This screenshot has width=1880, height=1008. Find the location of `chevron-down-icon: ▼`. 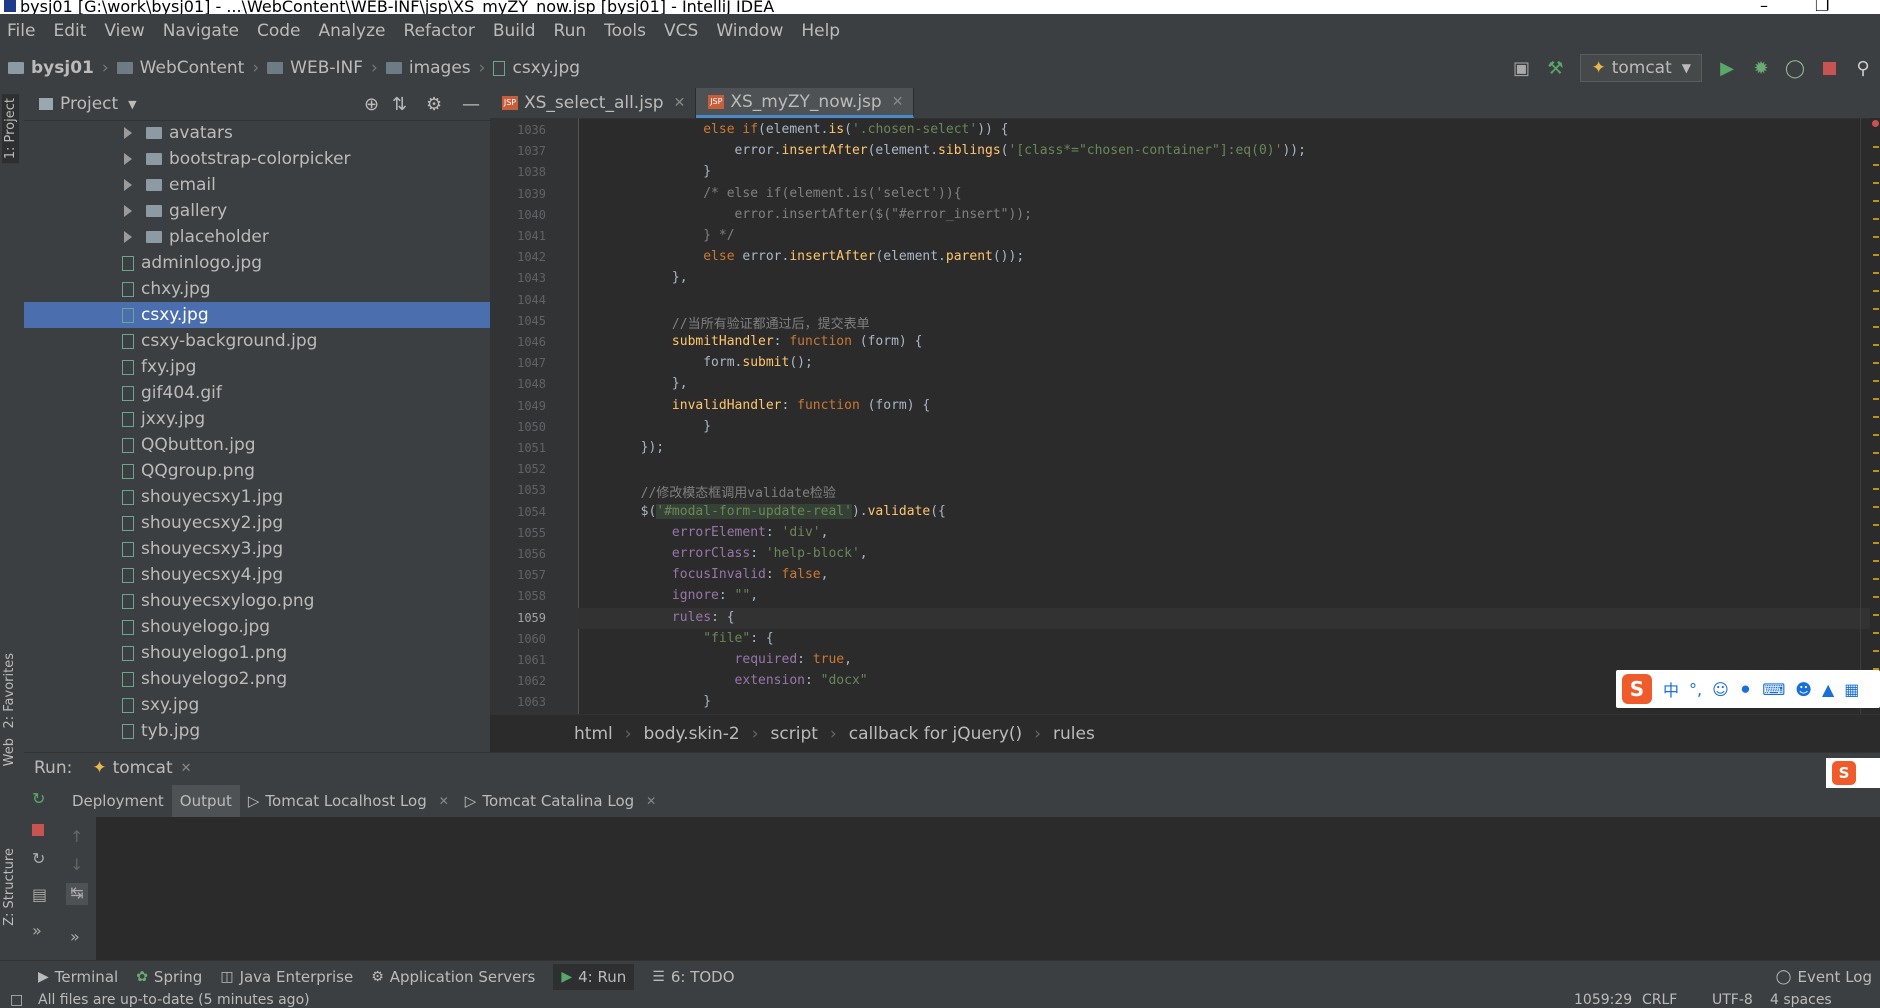

chevron-down-icon: ▼ is located at coordinates (132, 104).